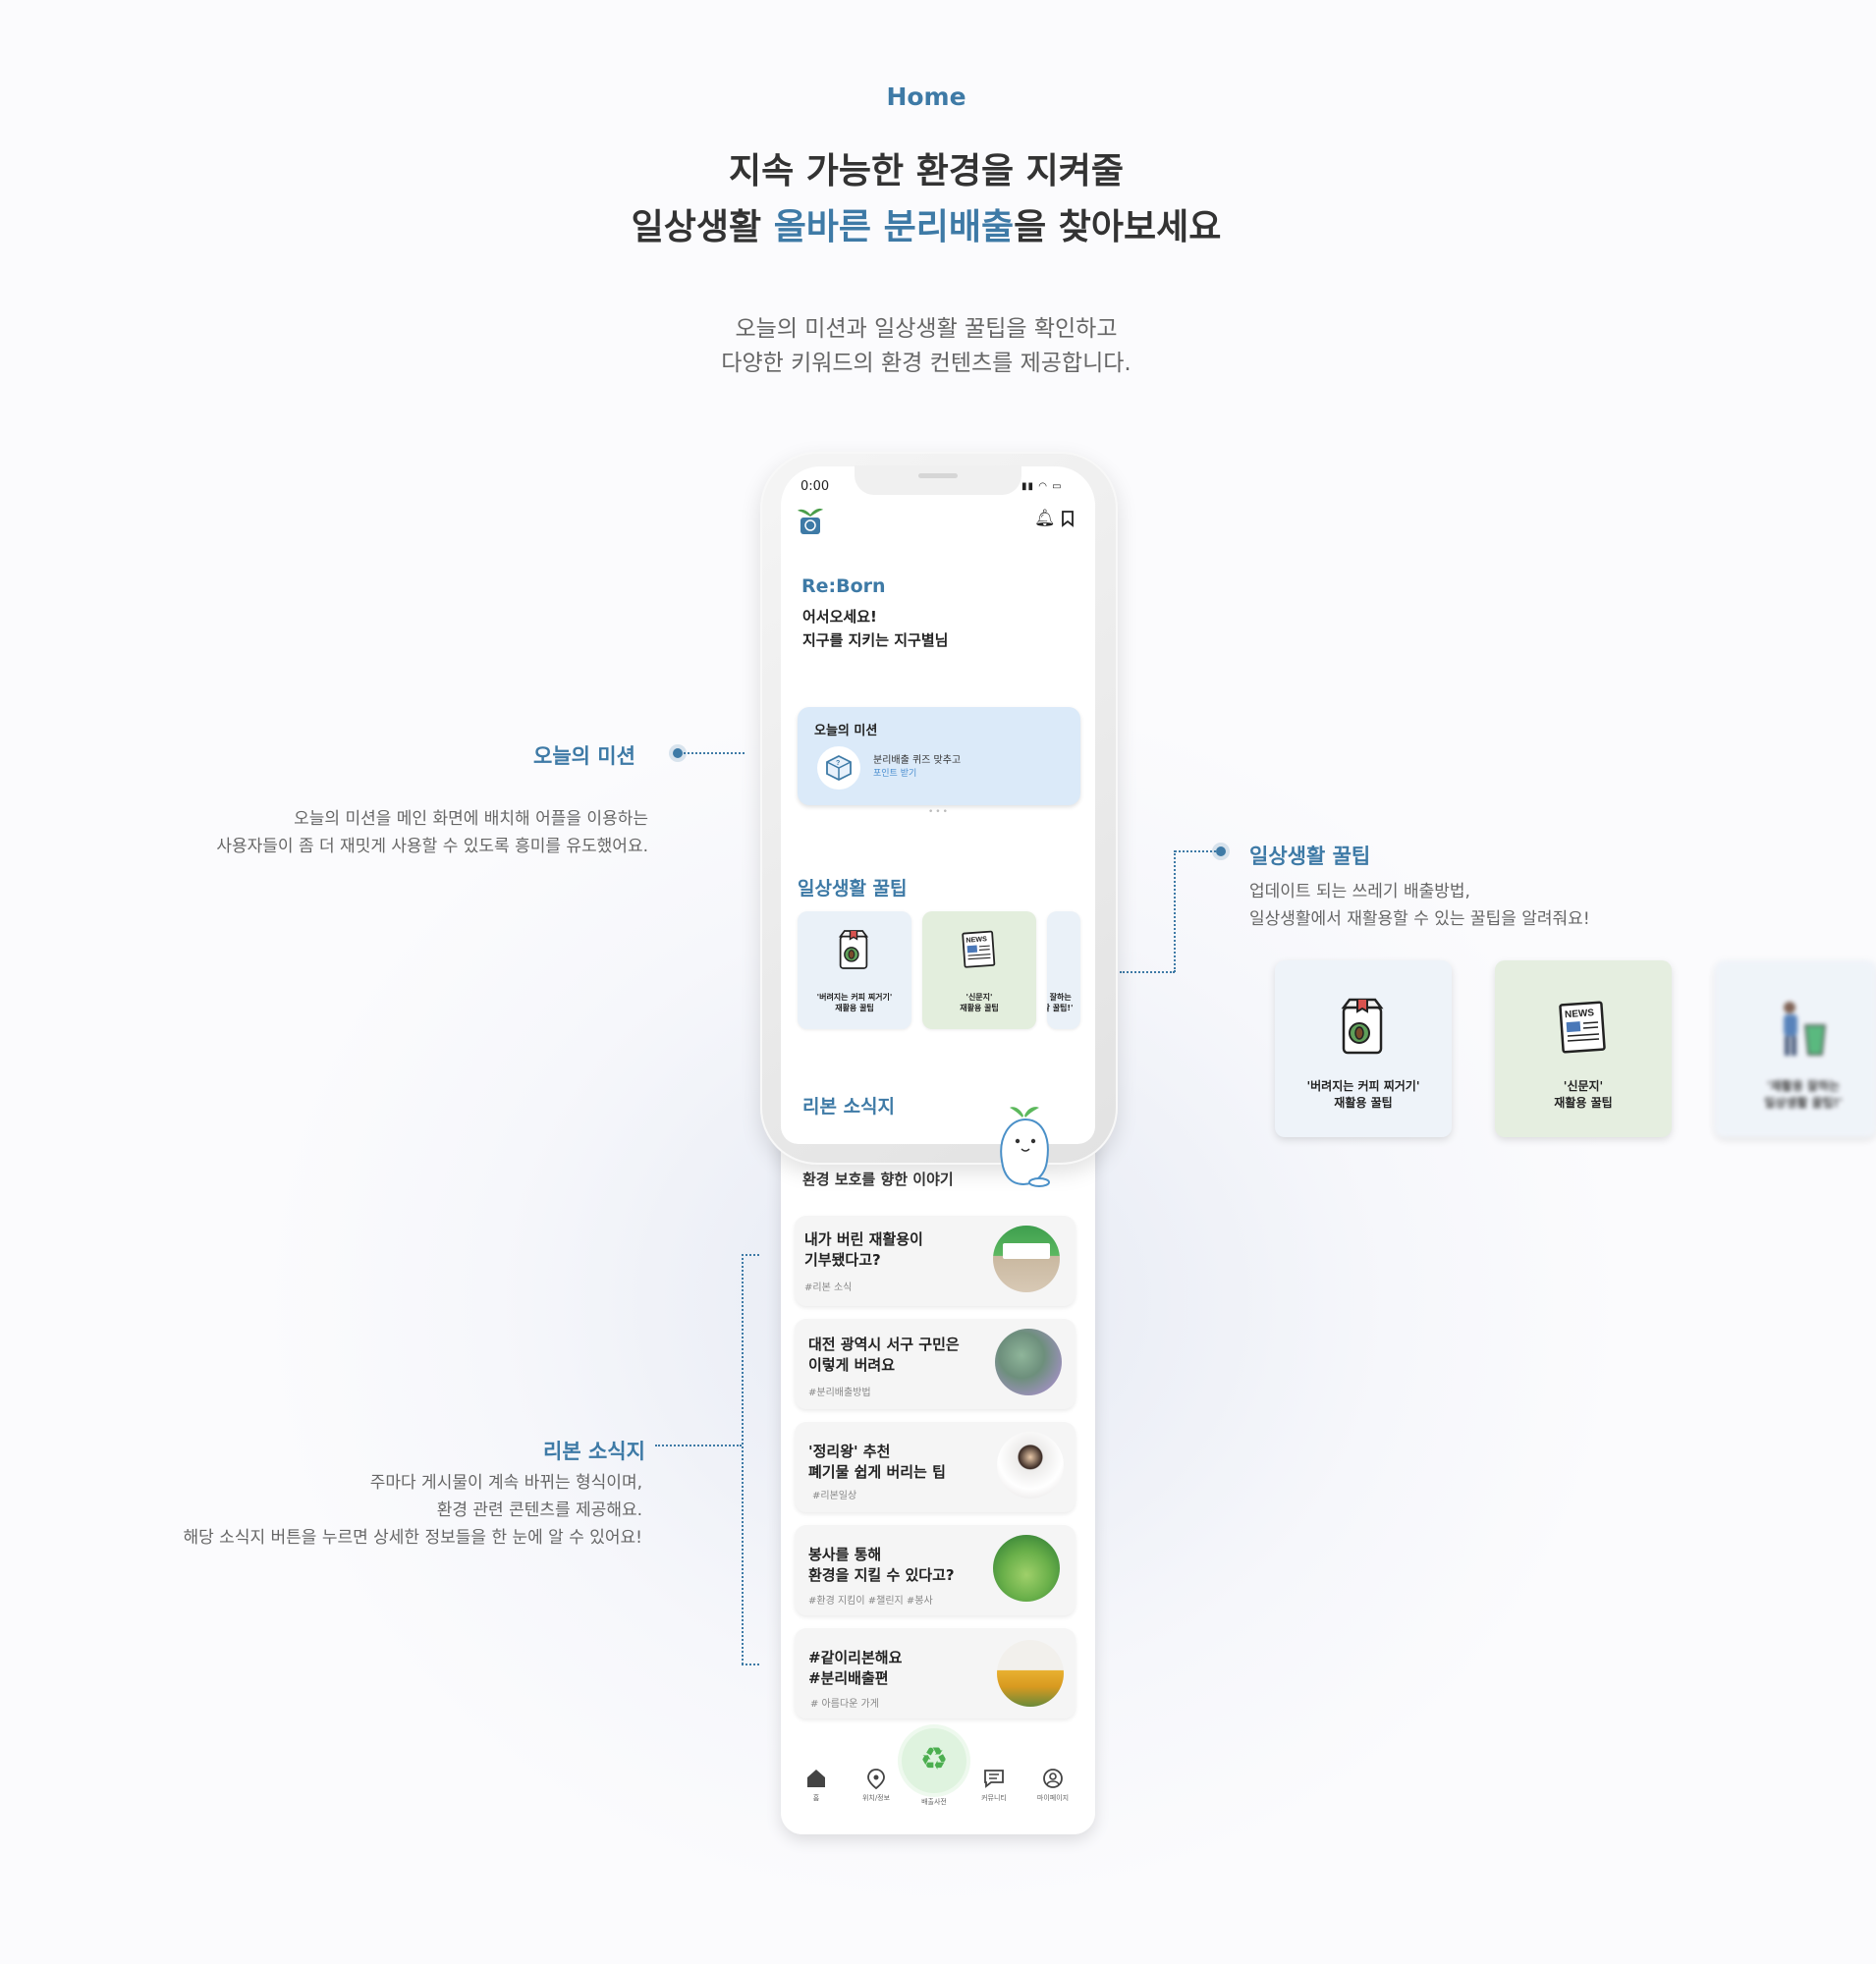 This screenshot has width=1876, height=1964. What do you see at coordinates (875, 640) in the screenshot?
I see `greeting-line2: 지구를 지키는 지구별님` at bounding box center [875, 640].